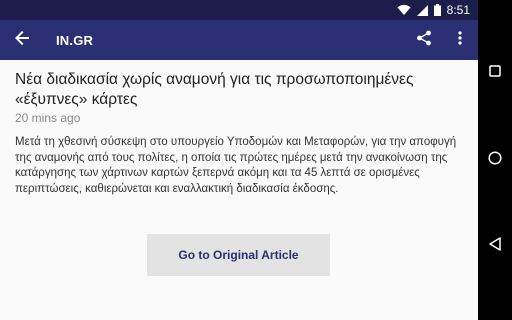 This screenshot has width=512, height=320. I want to click on wifi-icon, so click(404, 10).